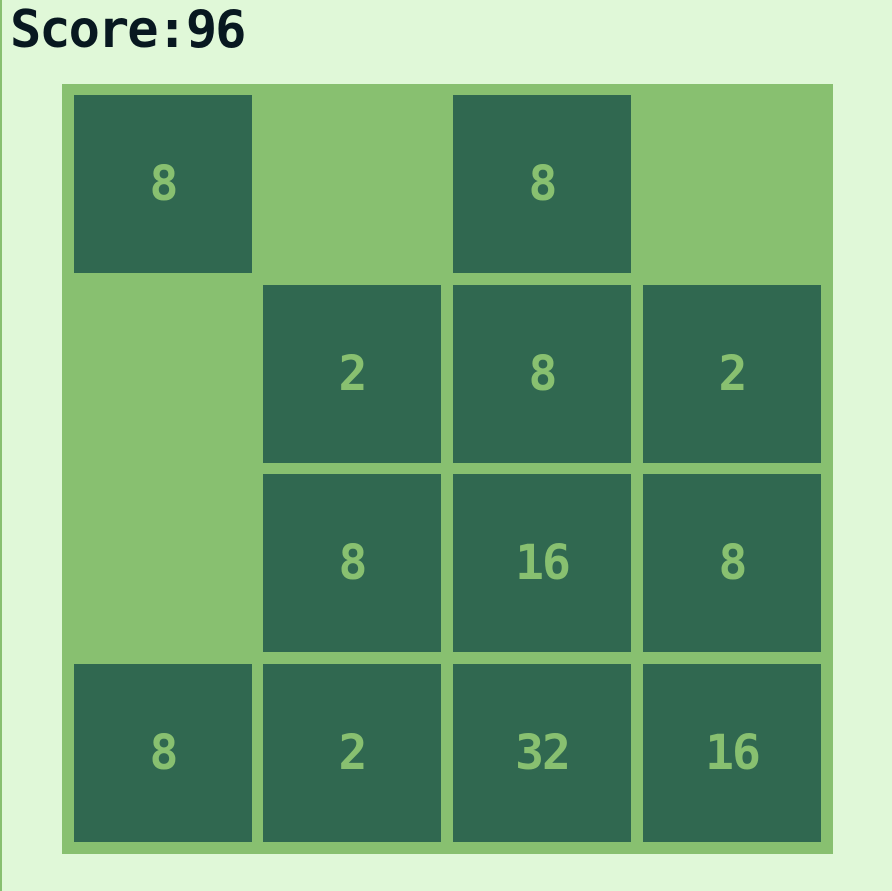 Image resolution: width=892 pixels, height=891 pixels. I want to click on score-label: Score:96, so click(128, 30).